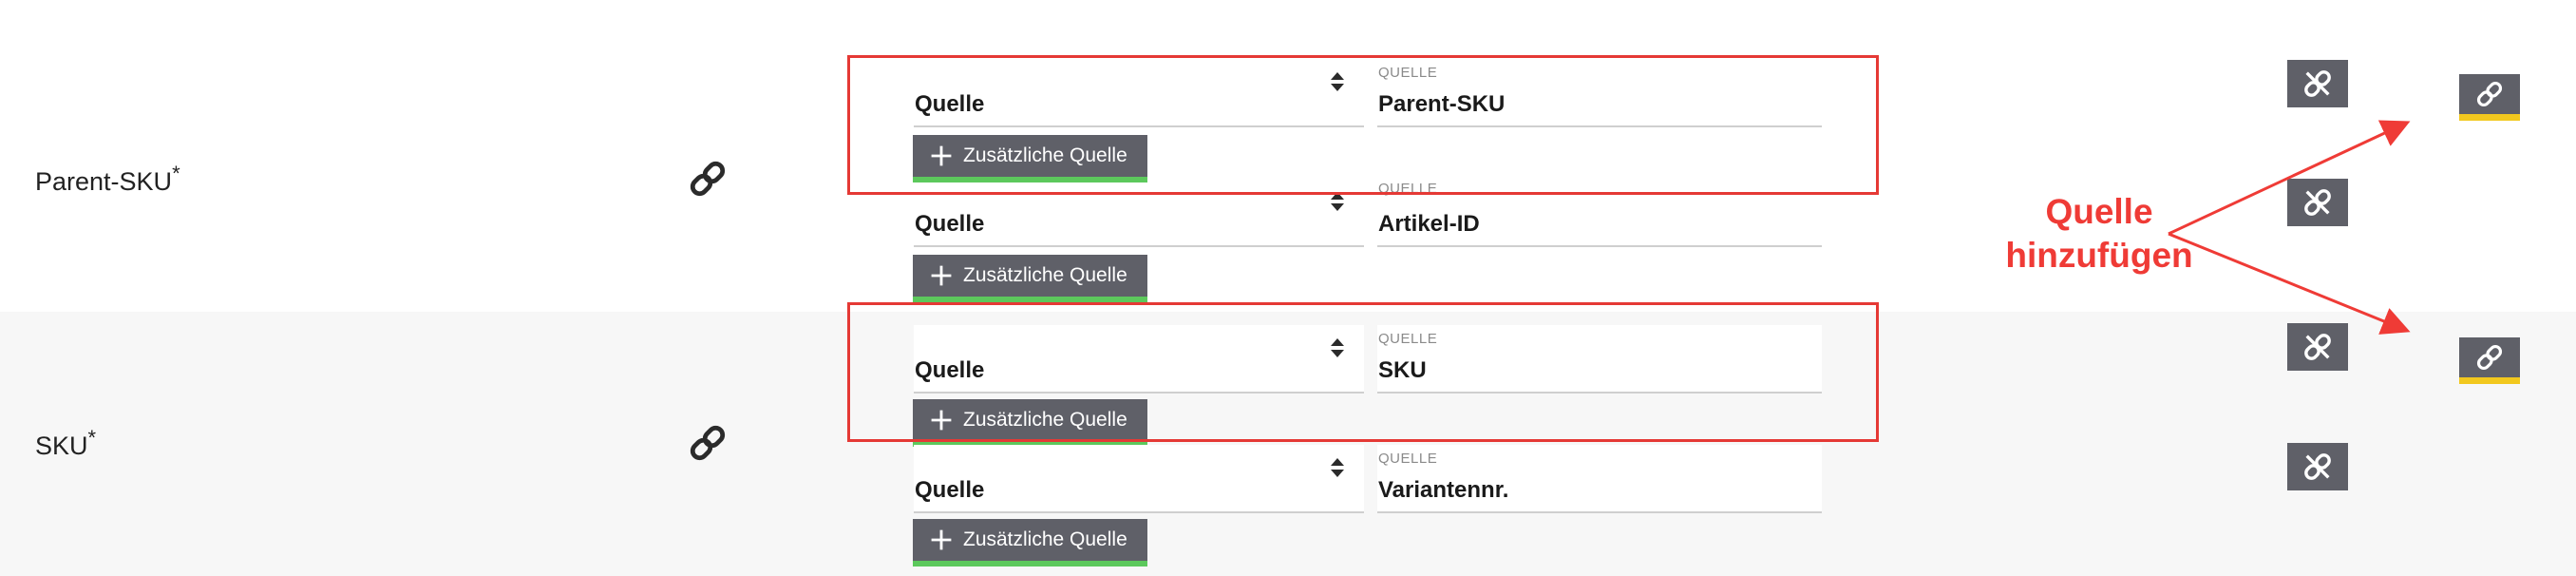 The image size is (2576, 576). Describe the element at coordinates (1337, 467) in the screenshot. I see `sort-arrows-icon` at that location.